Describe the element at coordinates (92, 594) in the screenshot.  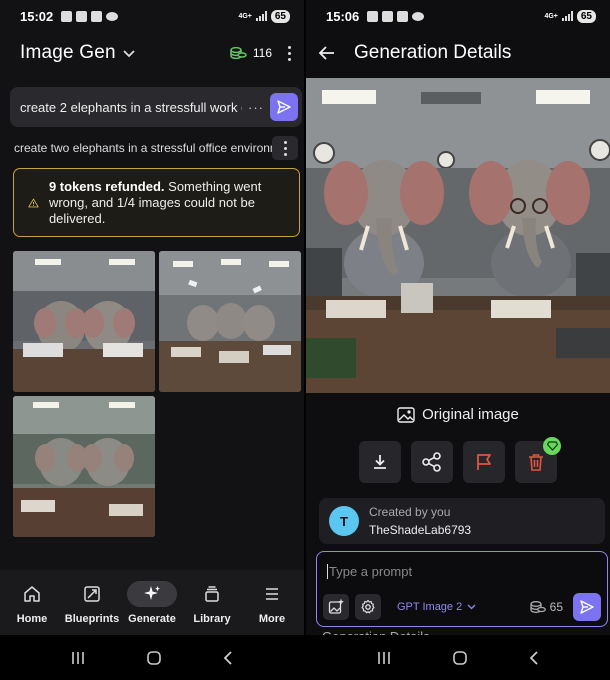
I see `blueprints-icon` at that location.